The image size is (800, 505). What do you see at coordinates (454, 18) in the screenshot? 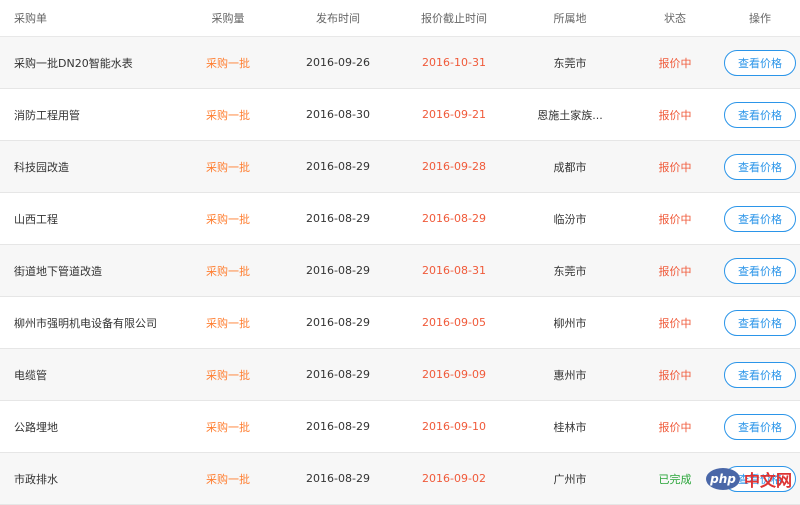
I see `header-deadline: 报价截止时间` at bounding box center [454, 18].